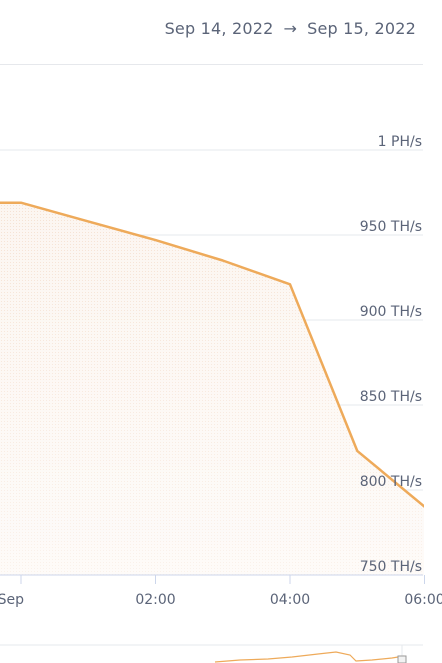  I want to click on x-tick-label: 06:00, so click(423, 600).